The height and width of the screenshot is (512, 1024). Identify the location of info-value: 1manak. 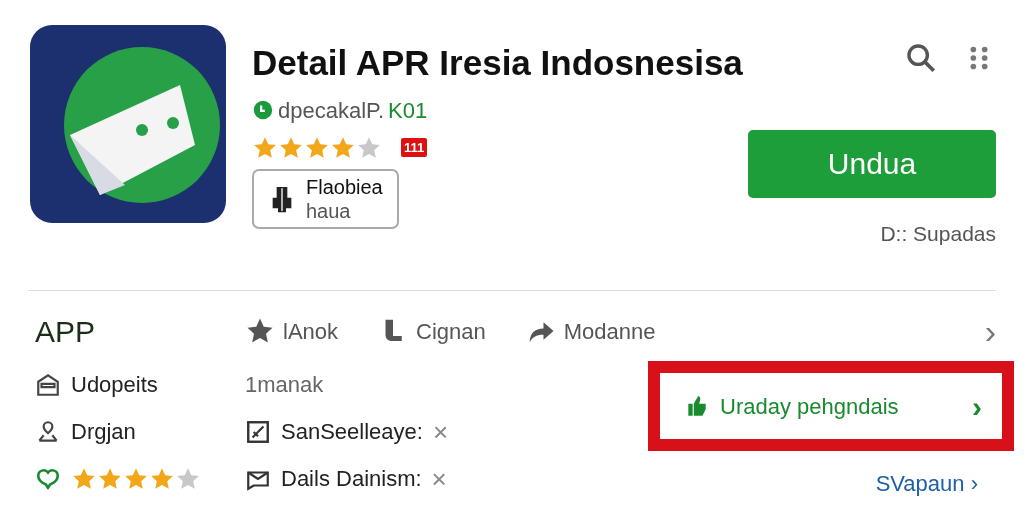
(284, 385).